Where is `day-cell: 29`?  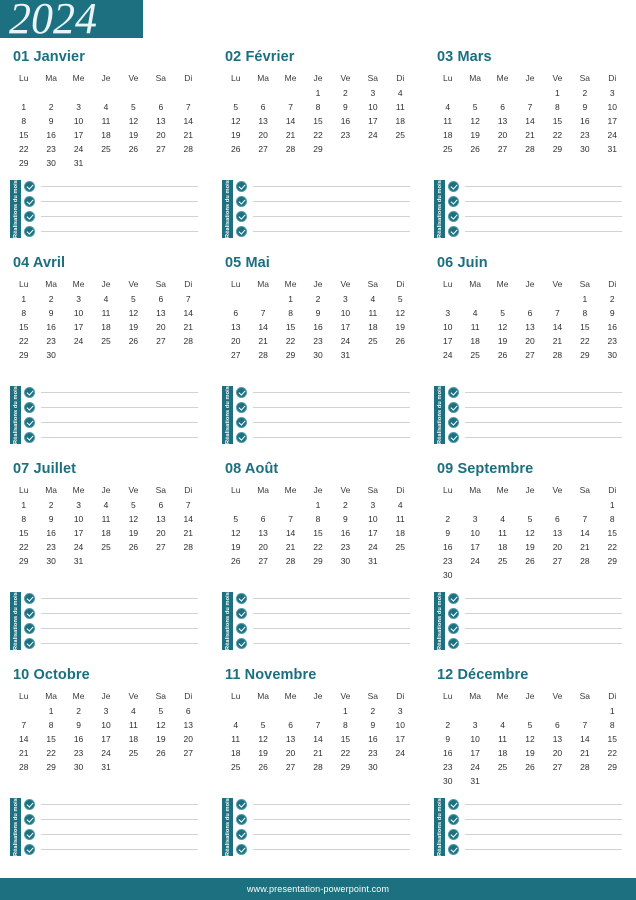
day-cell: 29 is located at coordinates (317, 149).